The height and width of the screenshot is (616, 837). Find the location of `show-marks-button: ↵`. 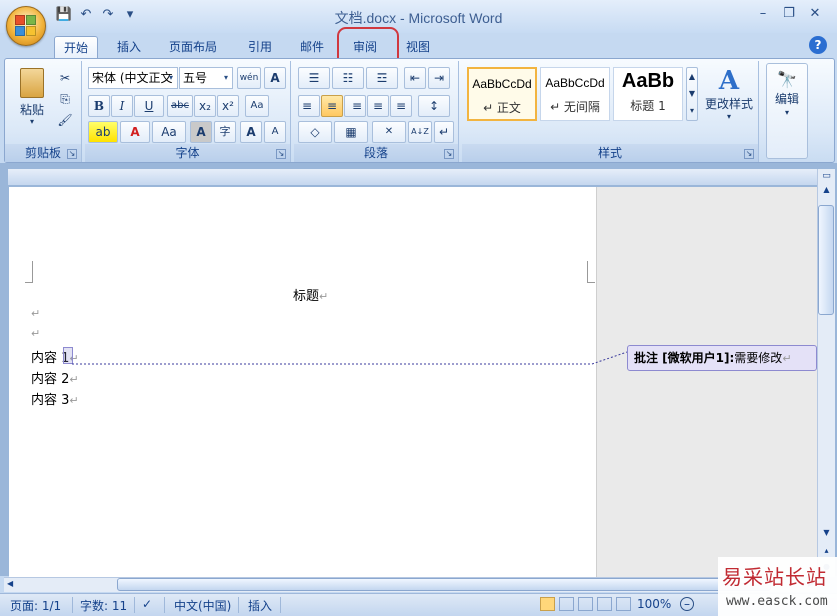

show-marks-button: ↵ is located at coordinates (444, 132).